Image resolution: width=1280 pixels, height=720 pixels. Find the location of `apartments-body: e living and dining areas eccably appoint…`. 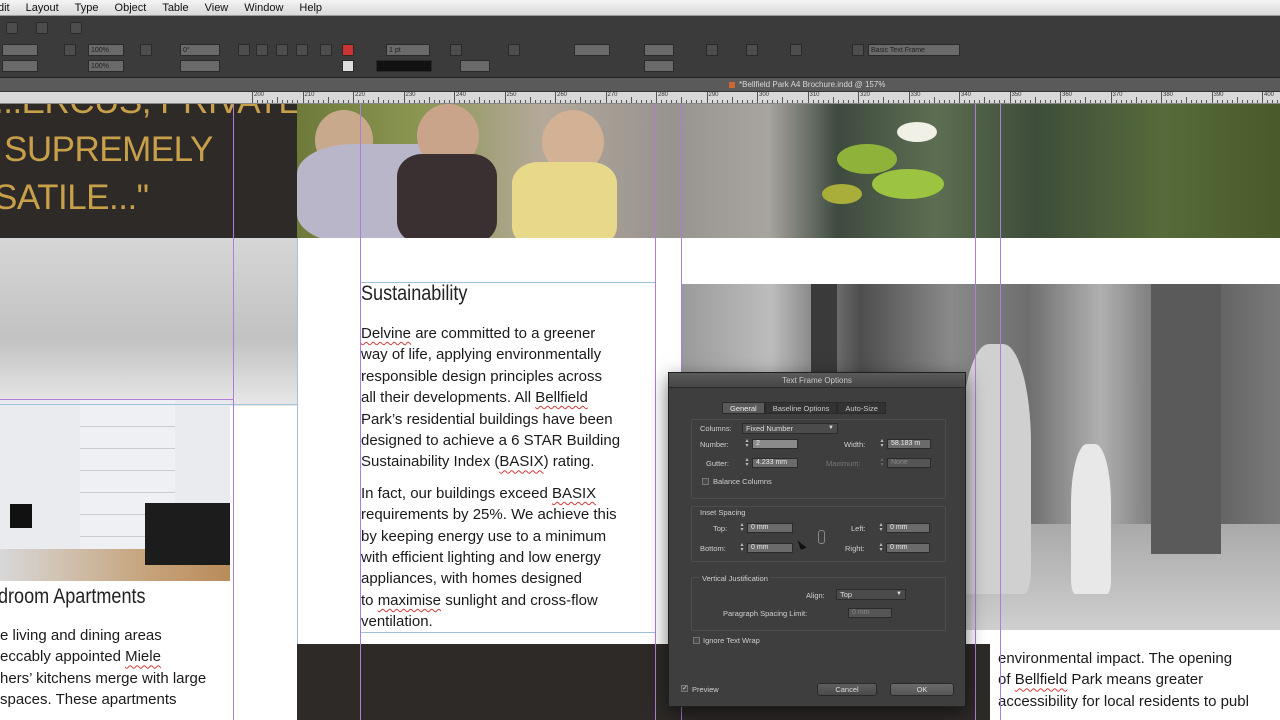

apartments-body: e living and dining areas eccably appoint… is located at coordinates (148, 668).